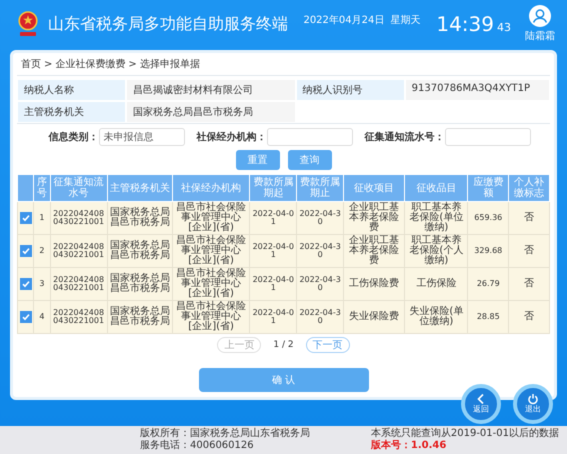 This screenshot has height=454, width=567. Describe the element at coordinates (211, 188) in the screenshot. I see `column-header: 社保经办机构` at that location.